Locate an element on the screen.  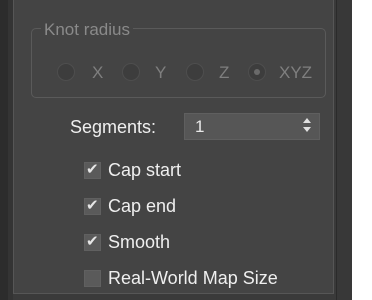
radio-y-label: Y is located at coordinates (161, 72).